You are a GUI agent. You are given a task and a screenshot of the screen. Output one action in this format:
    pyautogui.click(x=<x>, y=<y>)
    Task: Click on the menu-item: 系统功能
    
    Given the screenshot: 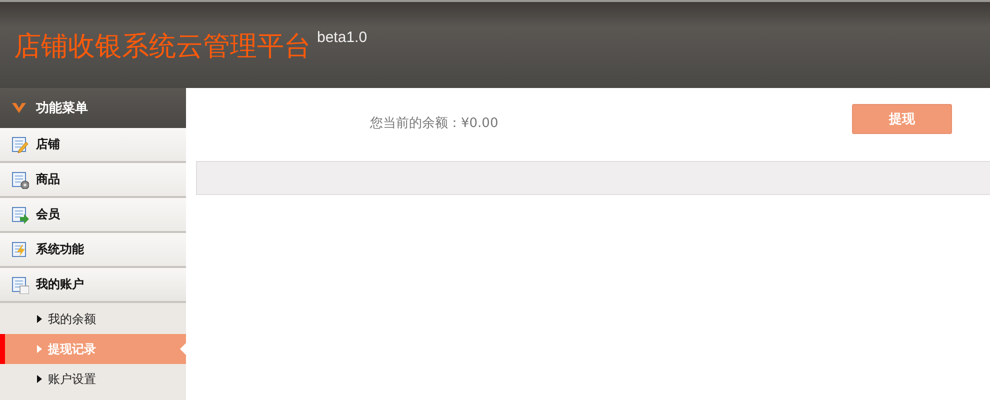 What is the action you would take?
    pyautogui.click(x=93, y=250)
    